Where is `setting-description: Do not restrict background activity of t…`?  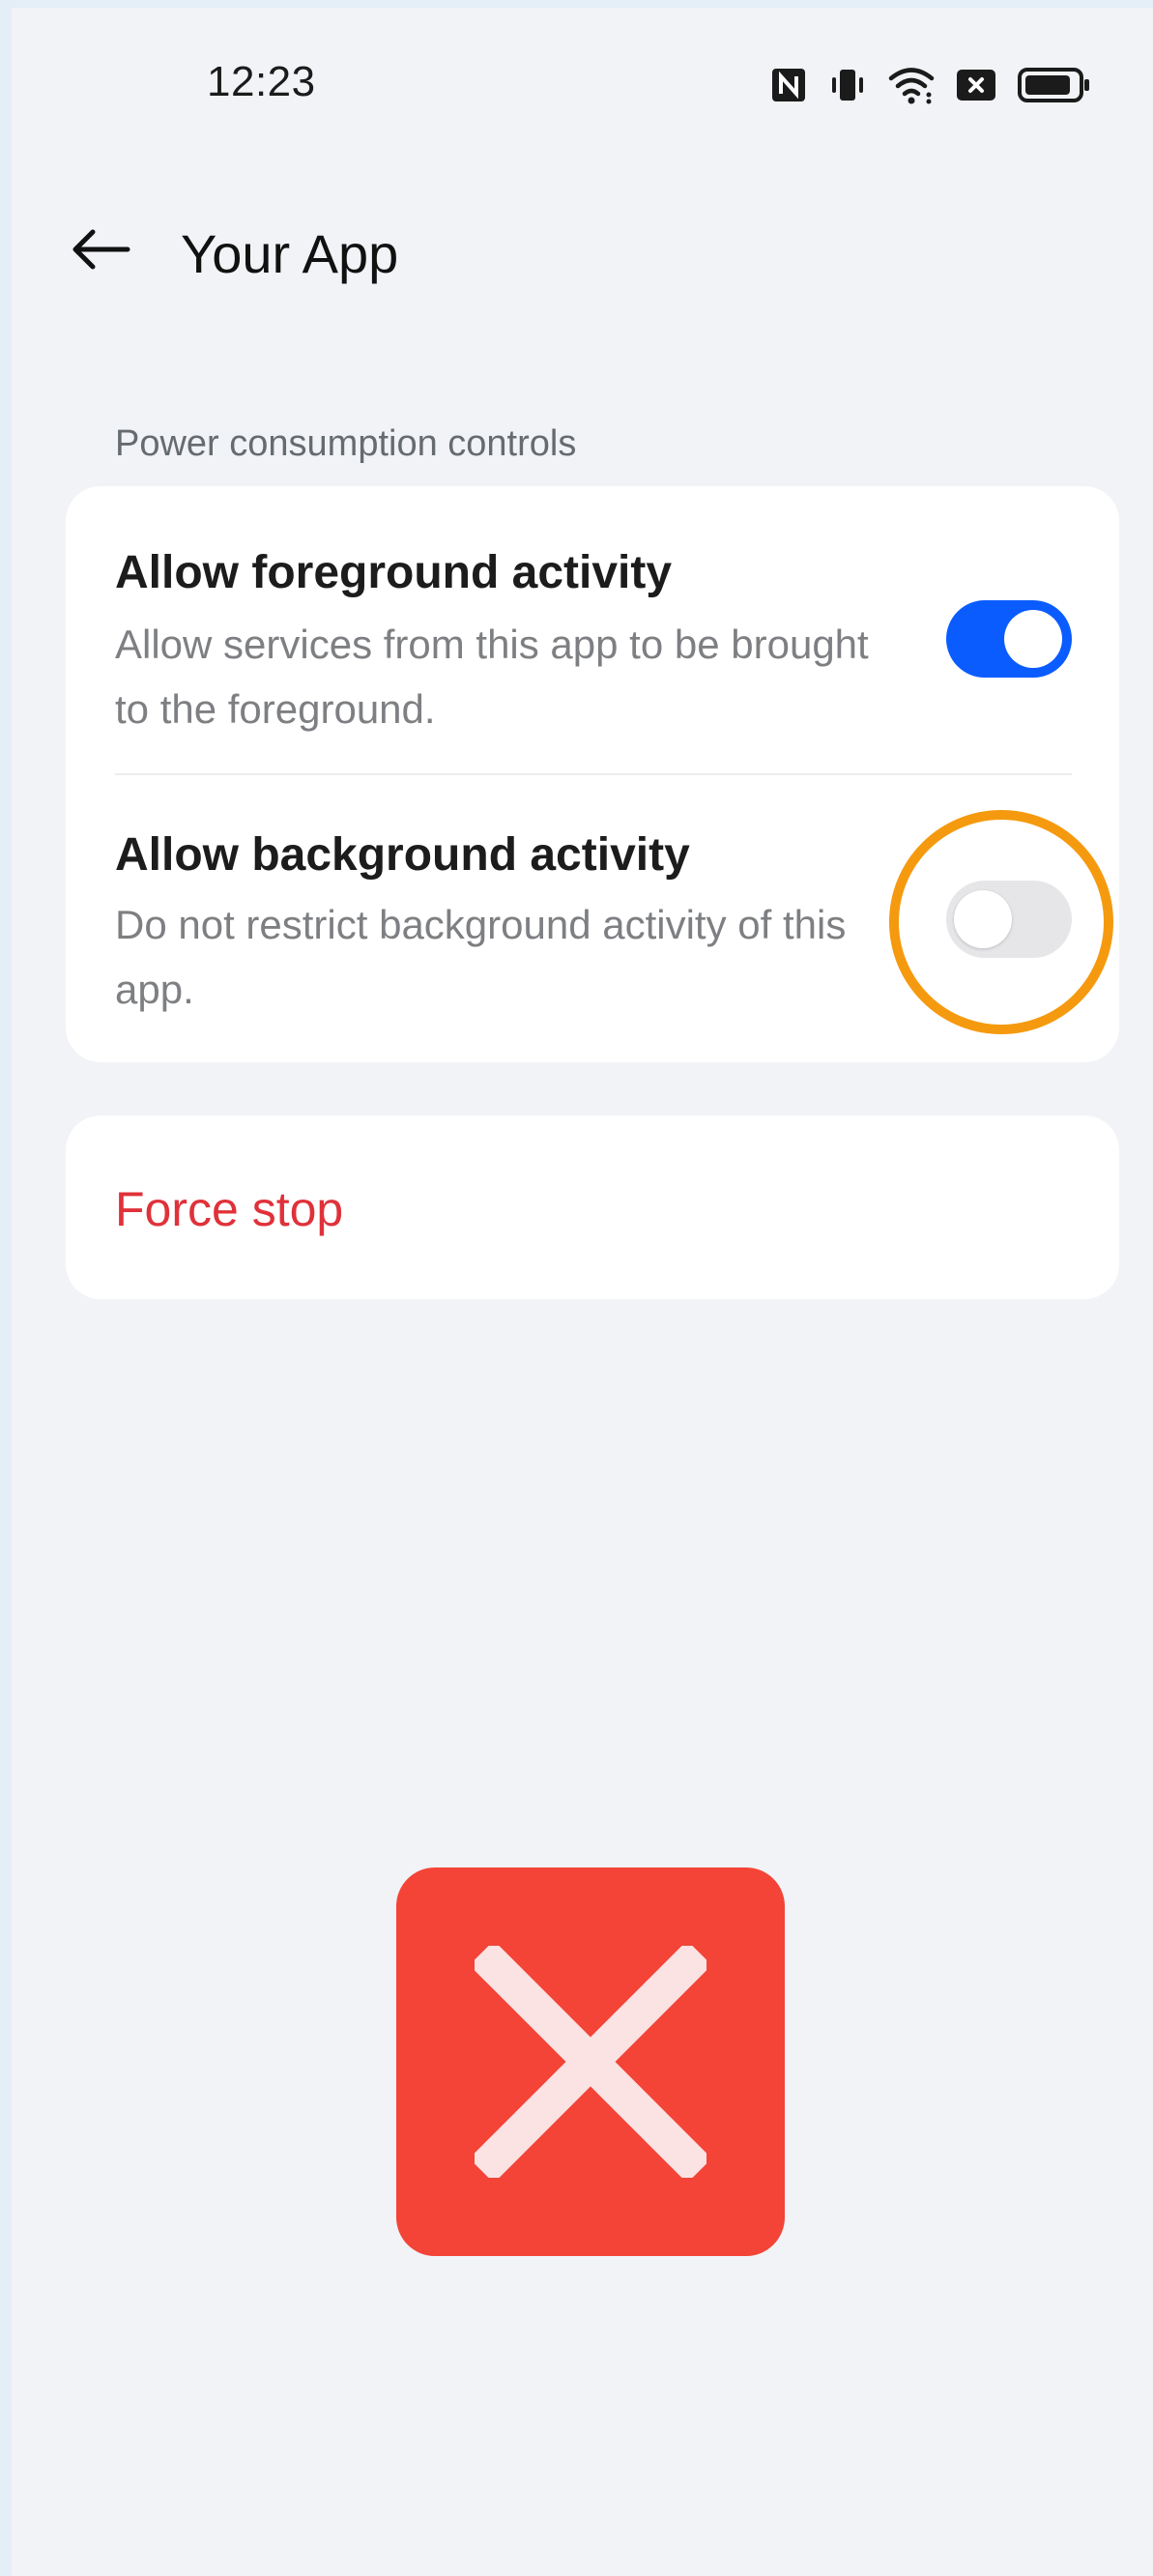 setting-description: Do not restrict background activity of t… is located at coordinates (481, 957).